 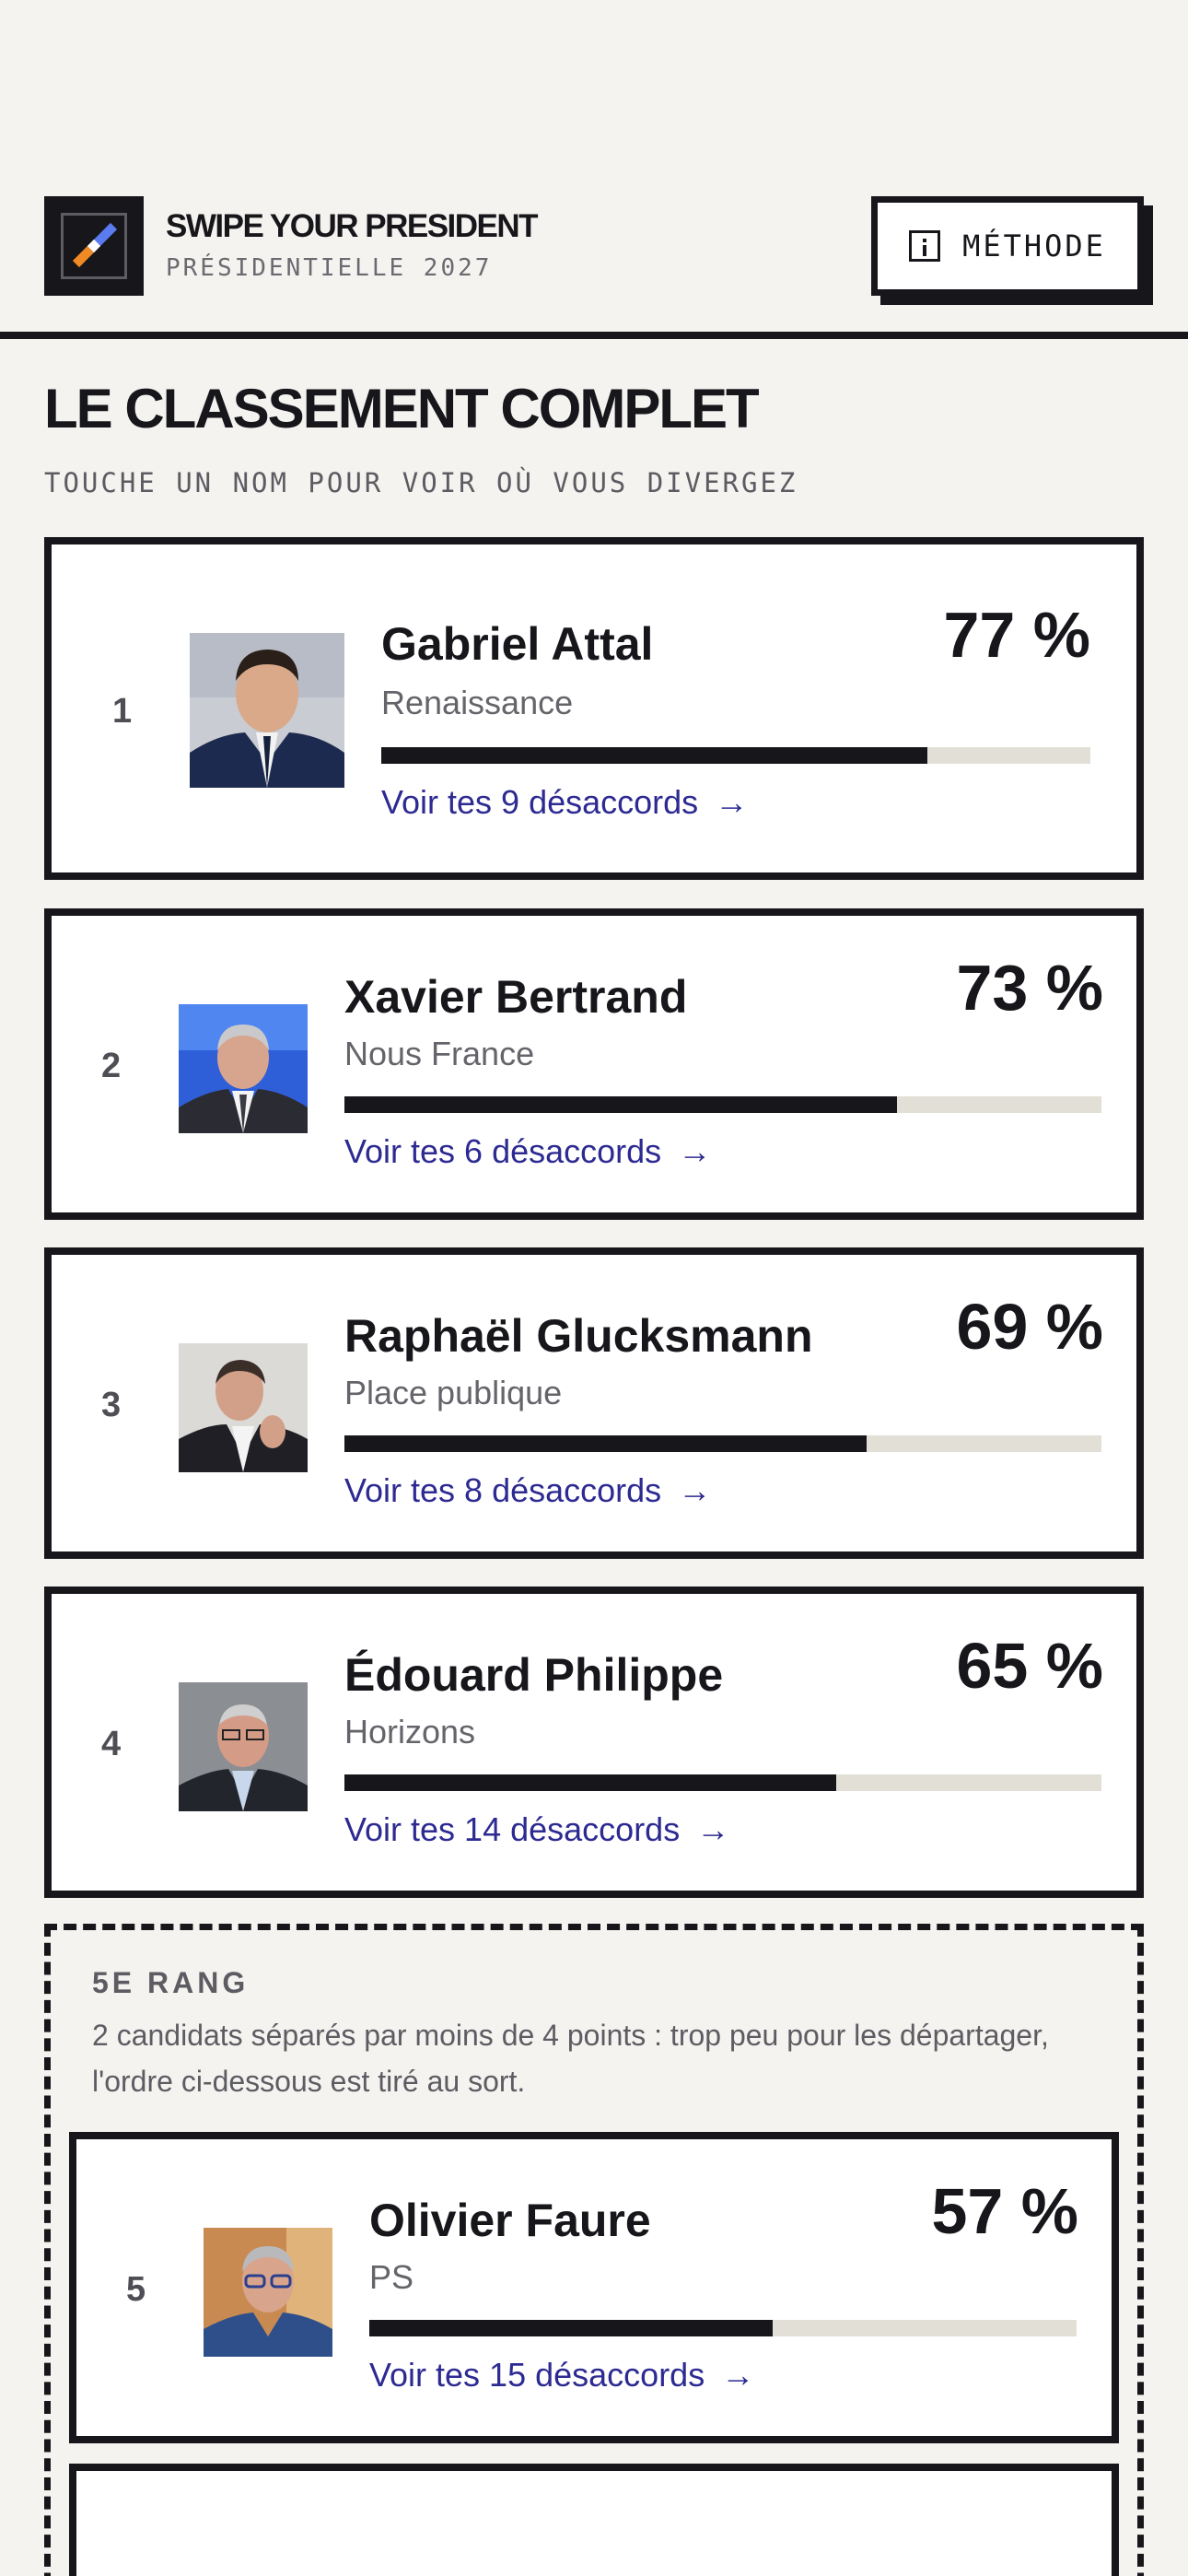 What do you see at coordinates (534, 1675) in the screenshot?
I see `candidate-name: Édouard Philippe` at bounding box center [534, 1675].